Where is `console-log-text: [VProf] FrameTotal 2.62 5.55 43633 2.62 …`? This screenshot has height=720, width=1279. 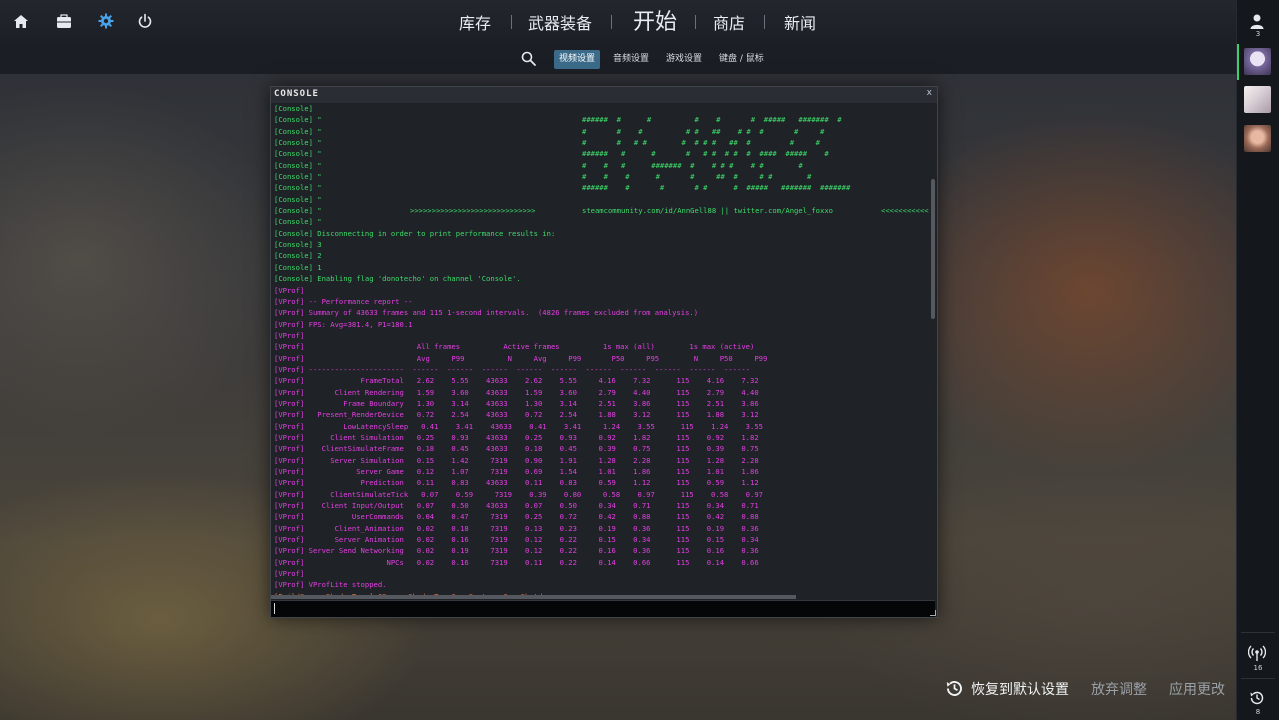 console-log-text: [VProf] FrameTotal 2.62 5.55 43633 2.62 … is located at coordinates (516, 381).